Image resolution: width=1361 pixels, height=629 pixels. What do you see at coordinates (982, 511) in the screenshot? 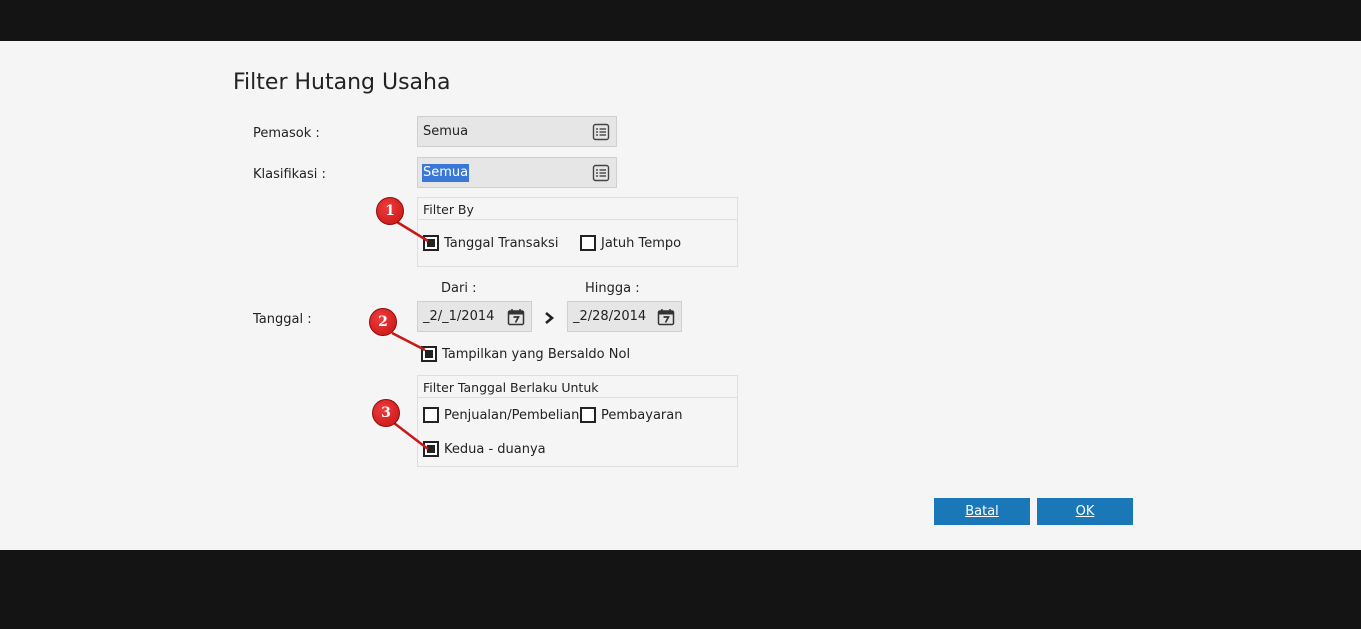
I see `cancel-button: Batal` at bounding box center [982, 511].